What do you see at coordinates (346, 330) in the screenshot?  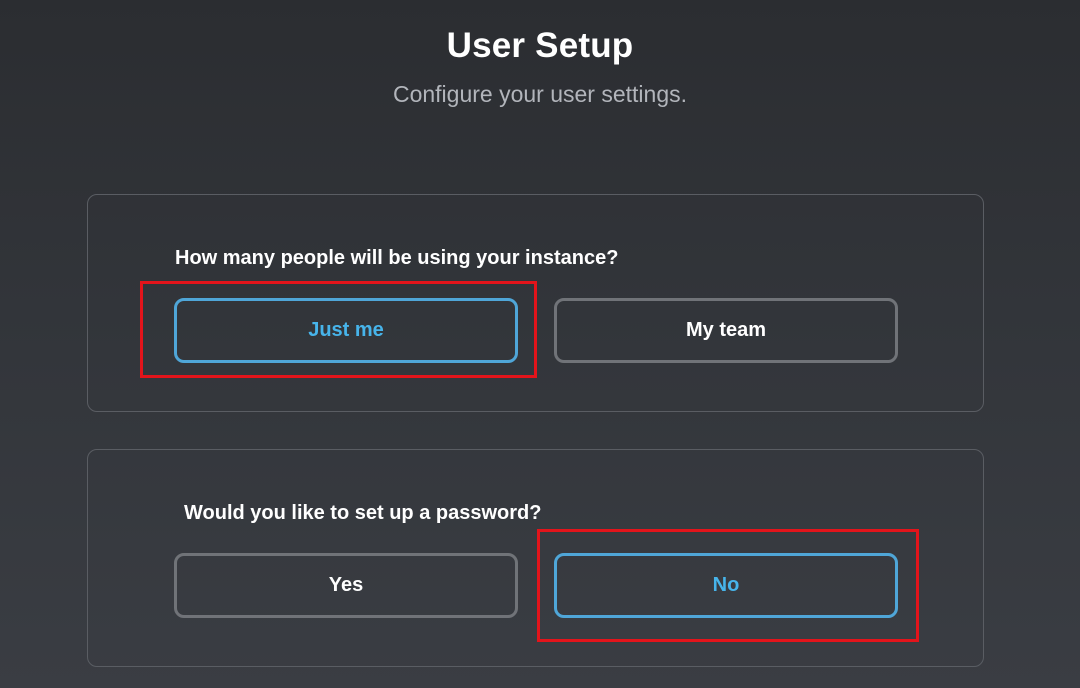 I see `just-me-button: Just me` at bounding box center [346, 330].